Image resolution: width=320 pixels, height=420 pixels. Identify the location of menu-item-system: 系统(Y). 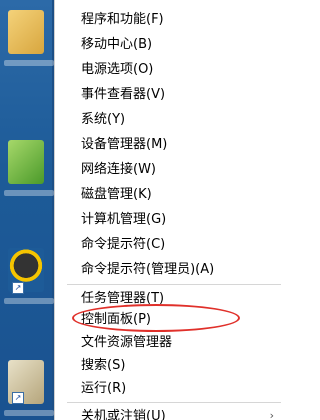
(103, 120).